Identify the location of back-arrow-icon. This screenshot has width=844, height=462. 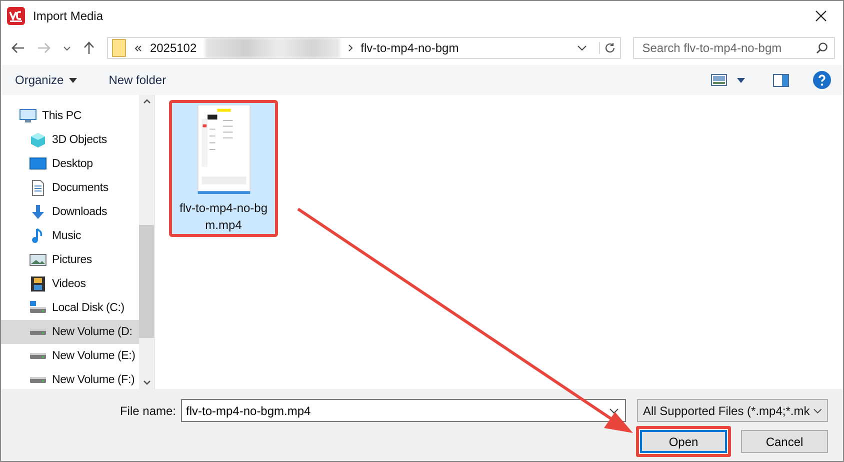
(18, 48).